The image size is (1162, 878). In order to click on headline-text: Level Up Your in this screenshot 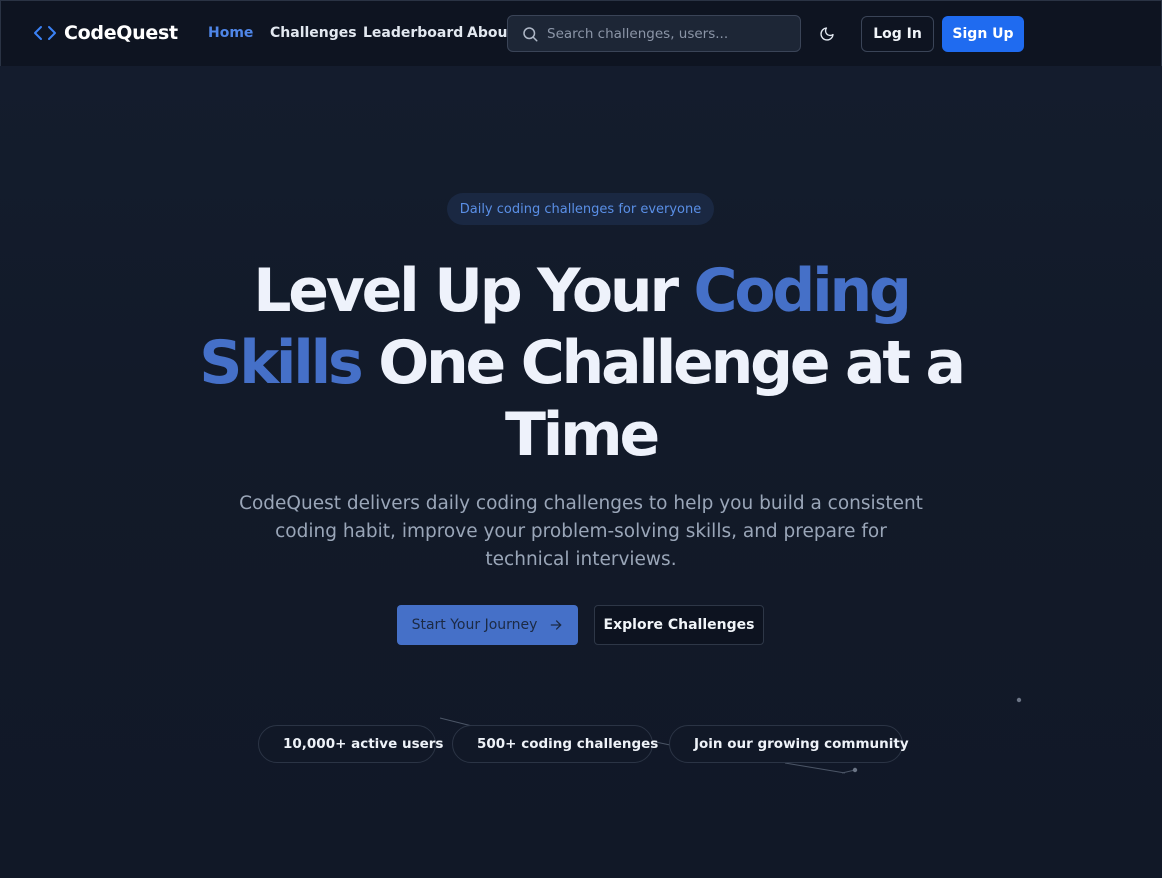, I will do `click(473, 291)`.